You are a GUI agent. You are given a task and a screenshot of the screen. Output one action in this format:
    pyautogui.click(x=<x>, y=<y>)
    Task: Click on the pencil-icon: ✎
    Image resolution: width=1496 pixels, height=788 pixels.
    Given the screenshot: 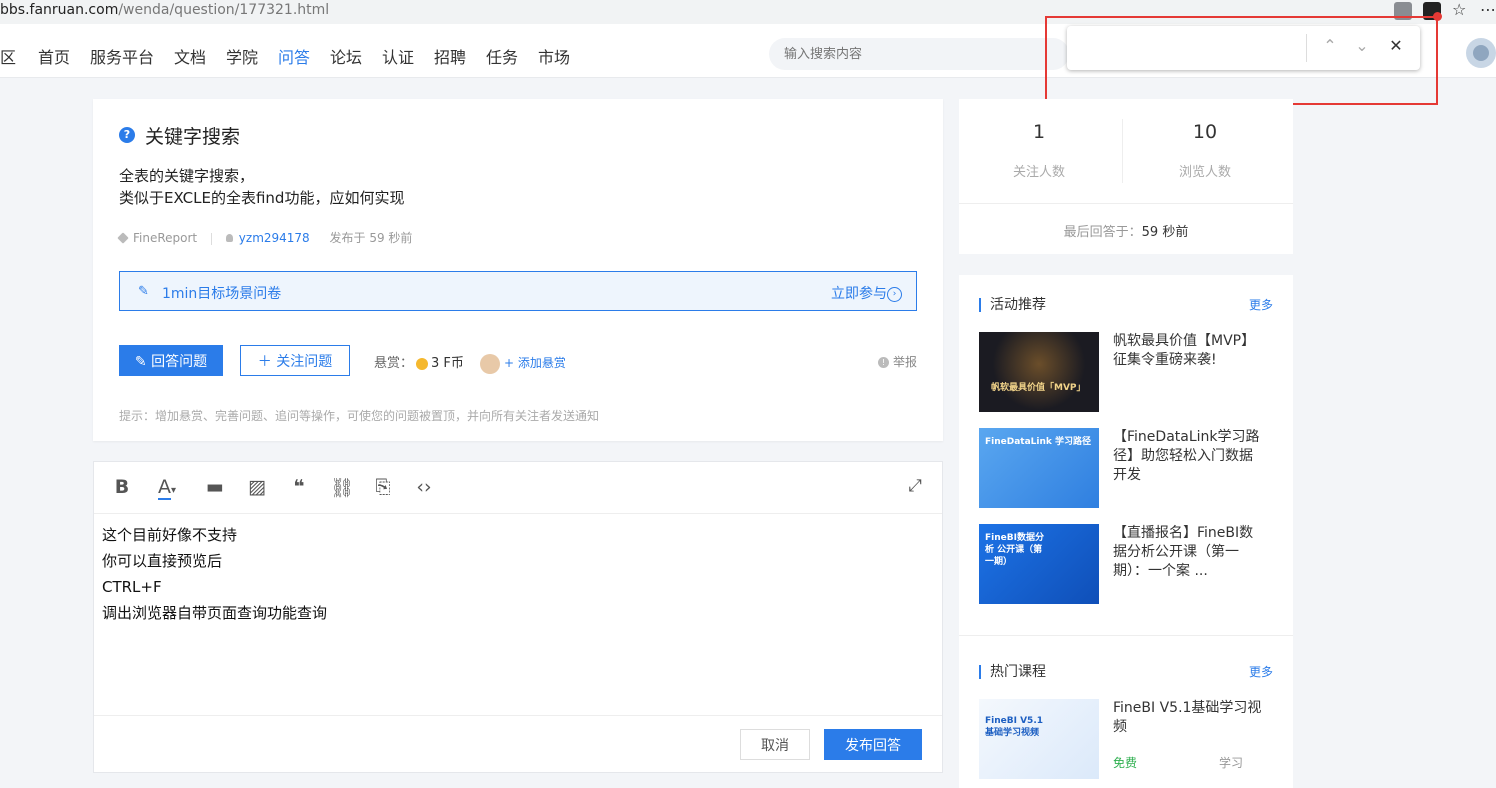 What is the action you would take?
    pyautogui.click(x=143, y=361)
    